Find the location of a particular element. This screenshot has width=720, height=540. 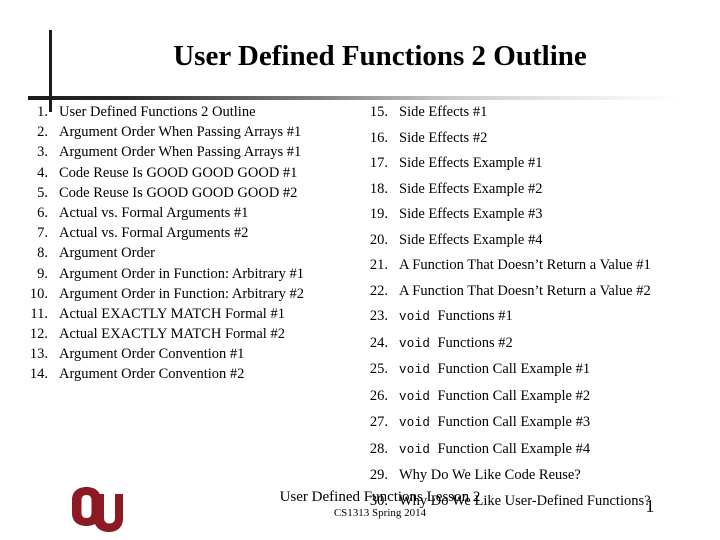

ou-logo is located at coordinates (97, 510).